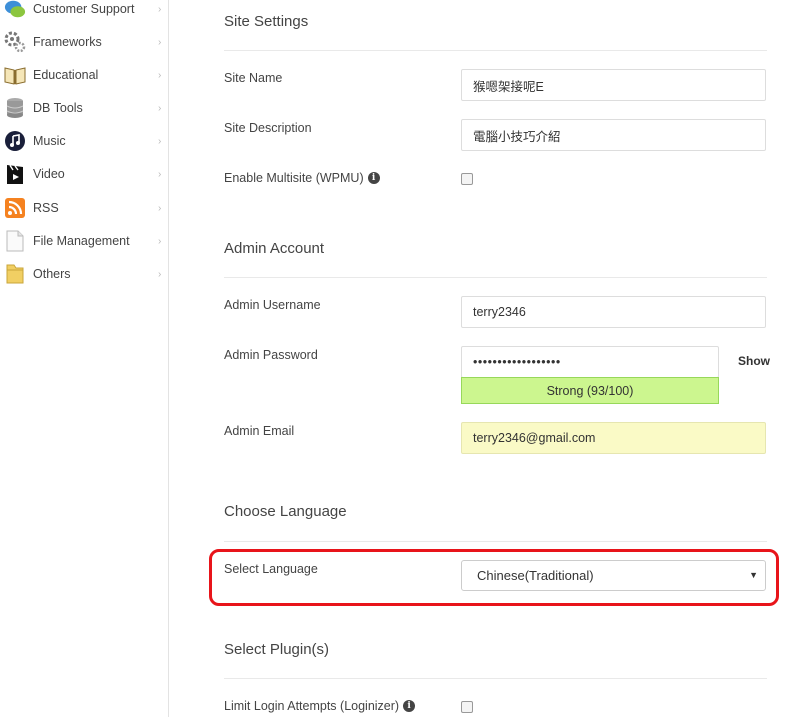  Describe the element at coordinates (84, 42) in the screenshot. I see `sidebar-item-frameworks: Frameworks ›` at that location.